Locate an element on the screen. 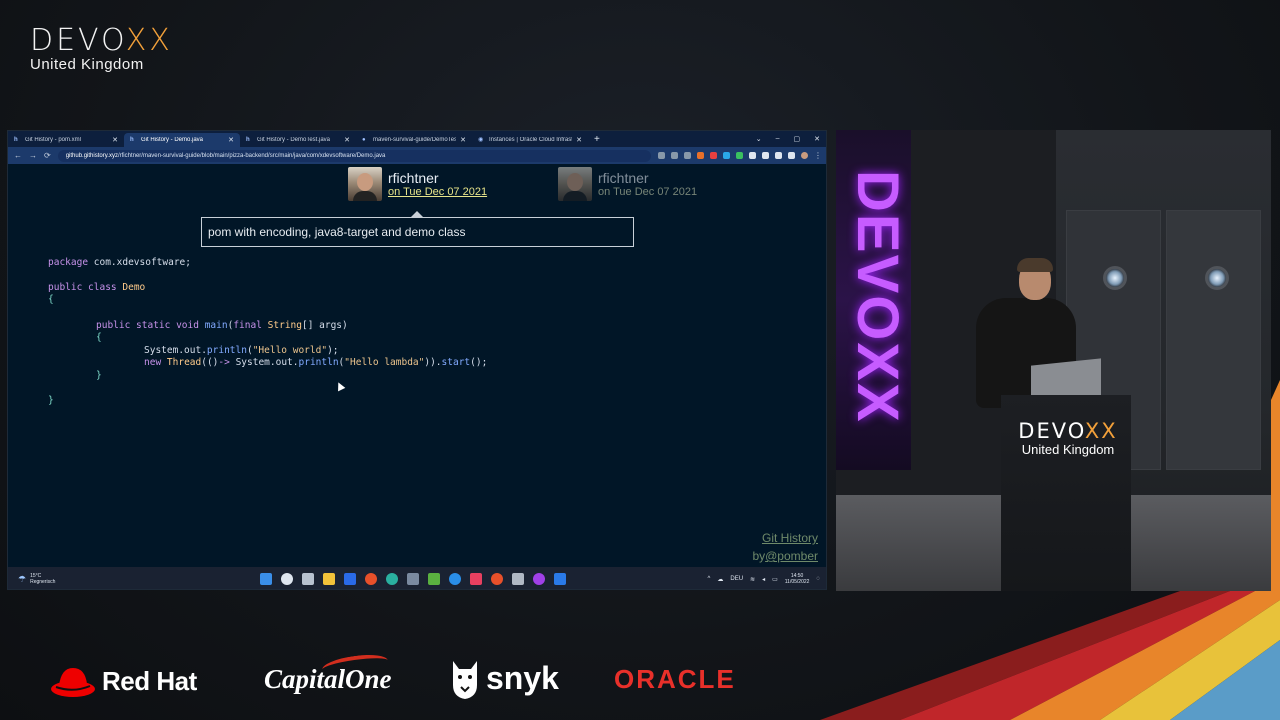 Image resolution: width=1280 pixels, height=720 pixels. code-token: public static void is located at coordinates (147, 325).